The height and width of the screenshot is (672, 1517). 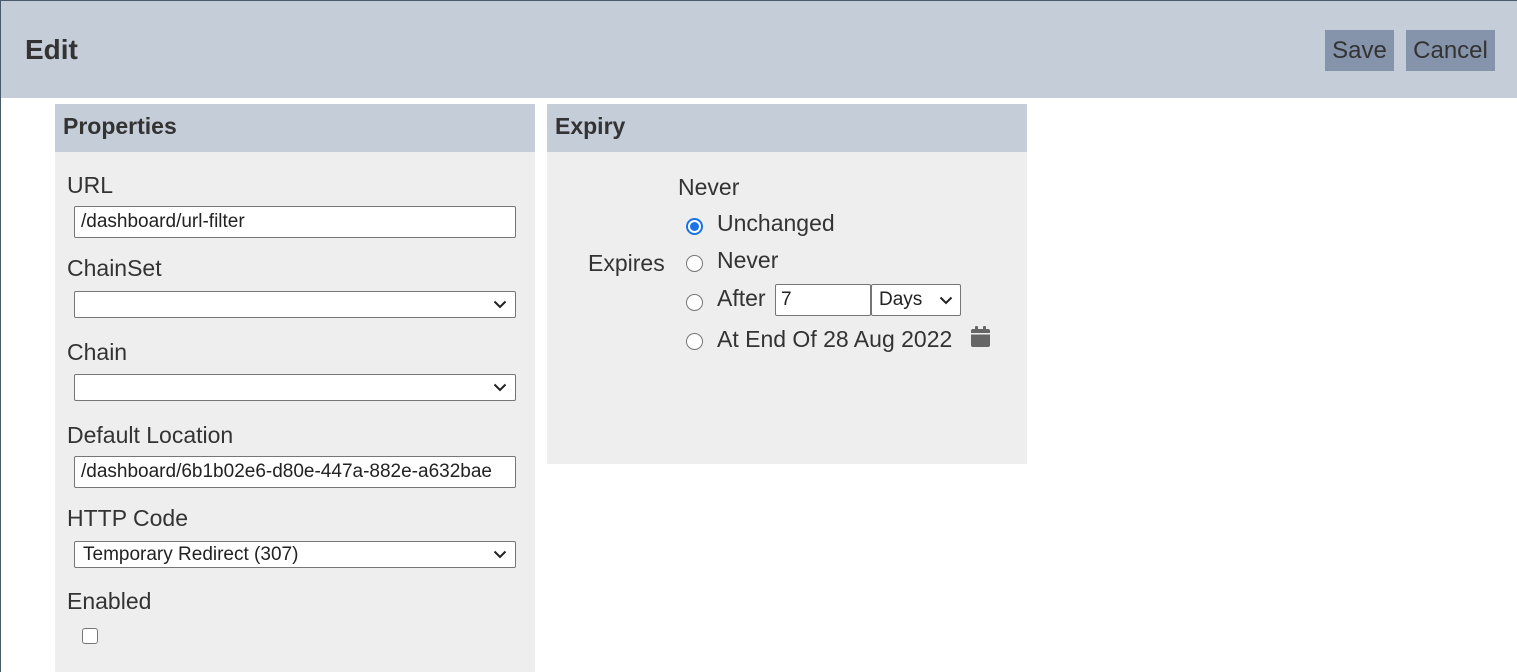 I want to click on expiry-current-value: Never, so click(x=709, y=187).